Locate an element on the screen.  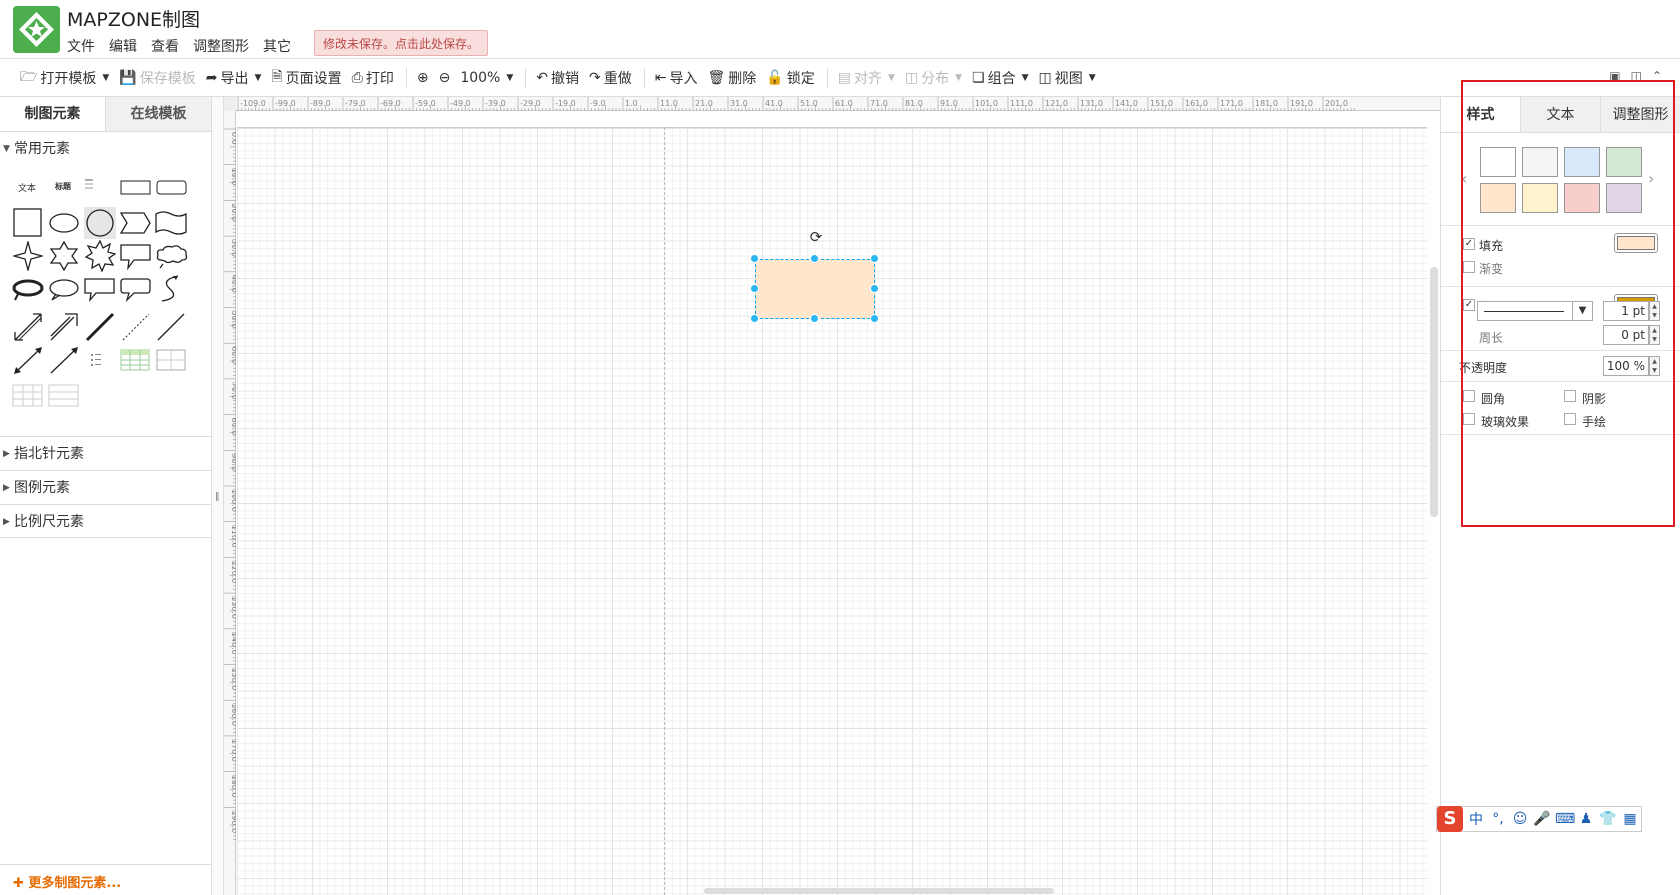
sogou-logo-icon: S is located at coordinates (1450, 819).